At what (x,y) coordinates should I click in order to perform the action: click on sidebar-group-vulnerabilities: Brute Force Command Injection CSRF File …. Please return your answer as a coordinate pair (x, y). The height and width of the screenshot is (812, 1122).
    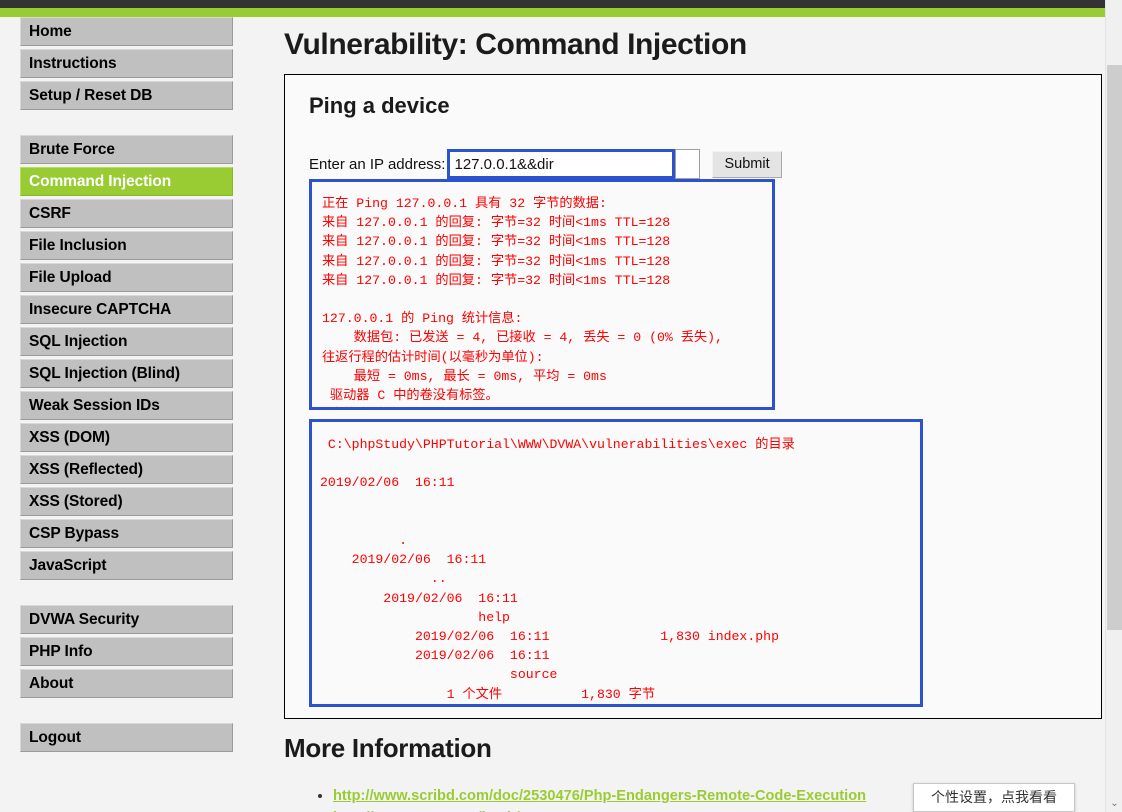
    Looking at the image, I should click on (127, 357).